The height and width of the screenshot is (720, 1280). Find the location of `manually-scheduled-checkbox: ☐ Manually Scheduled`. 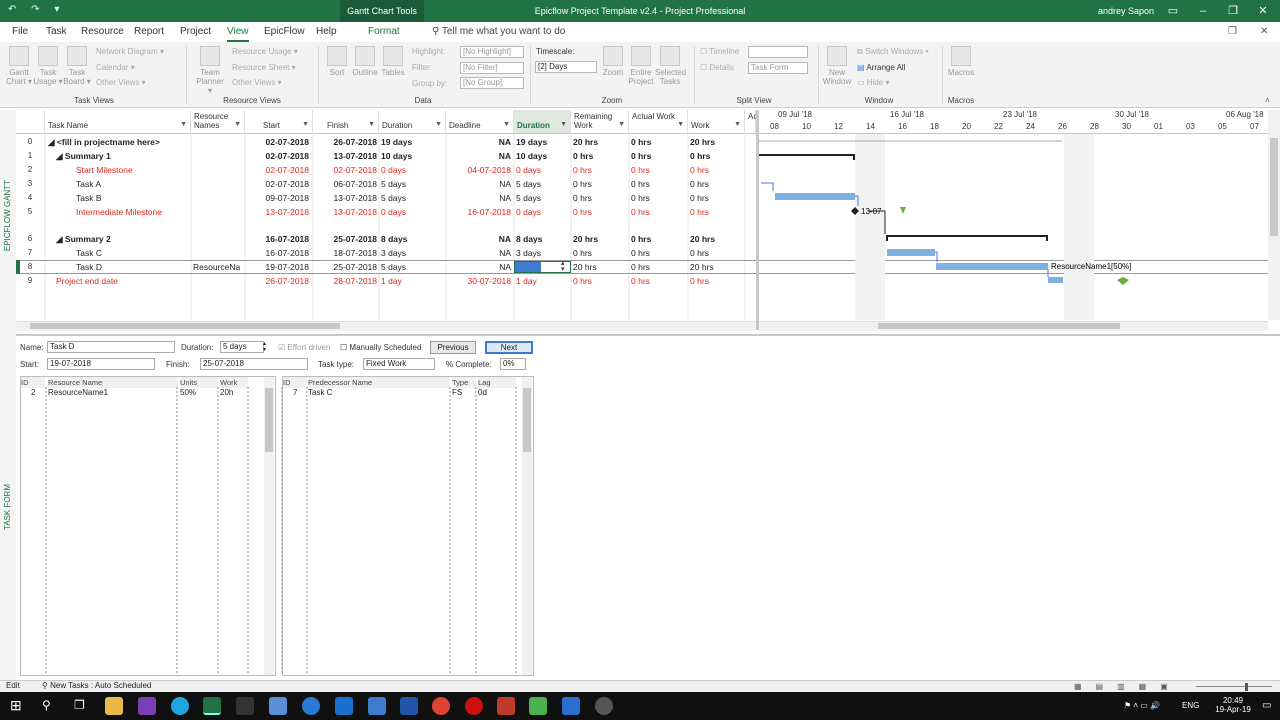

manually-scheduled-checkbox: ☐ Manually Scheduled is located at coordinates (380, 347).